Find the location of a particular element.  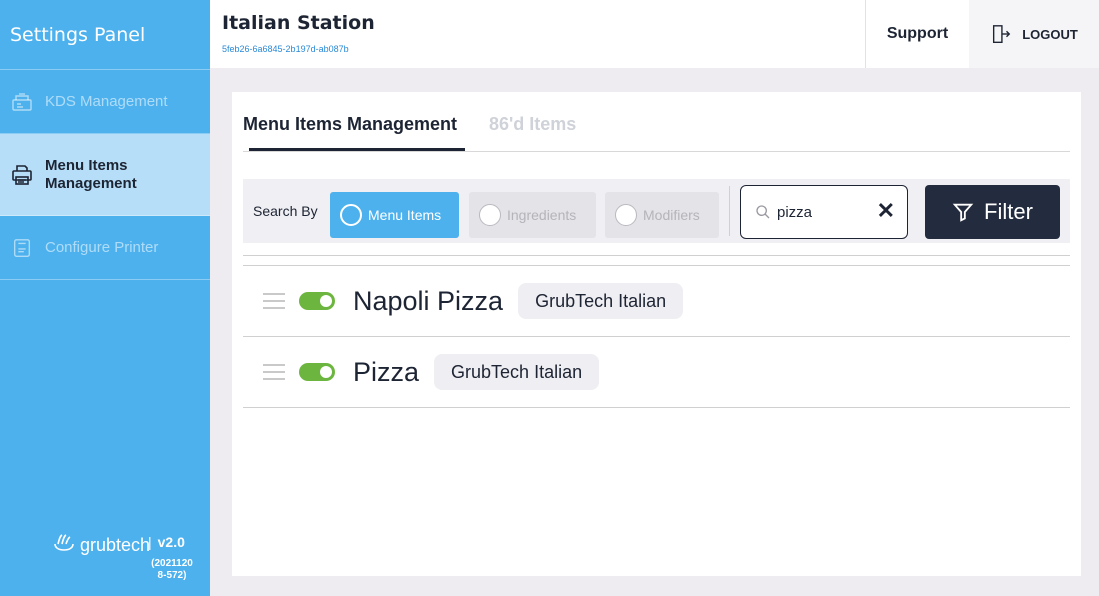

filter-icon is located at coordinates (963, 212).